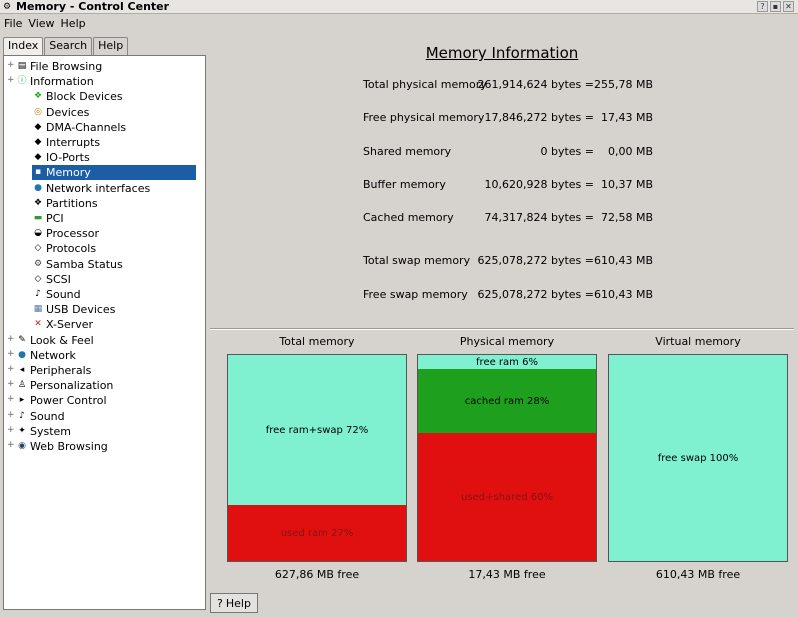 The width and height of the screenshot is (798, 618). I want to click on memory-bytes: 17,846,272 bytes =, so click(539, 117).